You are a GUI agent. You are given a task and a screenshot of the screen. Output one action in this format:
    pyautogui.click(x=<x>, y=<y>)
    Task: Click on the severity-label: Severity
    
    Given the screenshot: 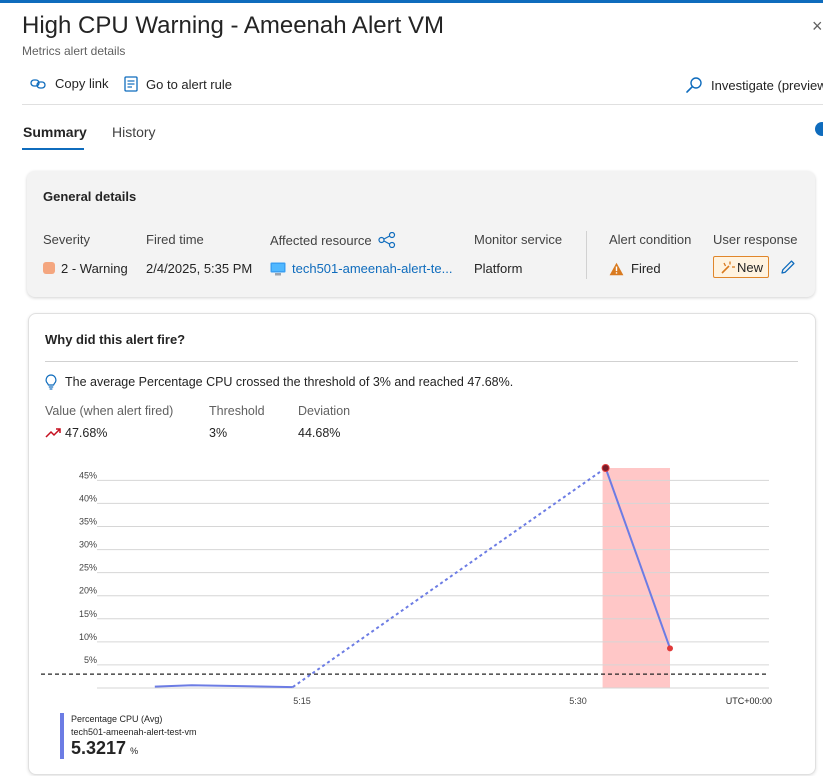 What is the action you would take?
    pyautogui.click(x=66, y=239)
    